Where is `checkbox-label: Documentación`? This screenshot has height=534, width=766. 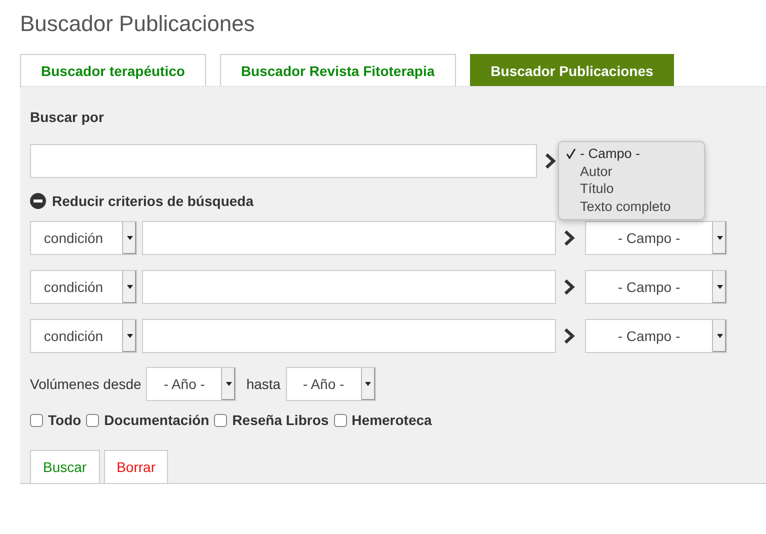 checkbox-label: Documentación is located at coordinates (157, 420).